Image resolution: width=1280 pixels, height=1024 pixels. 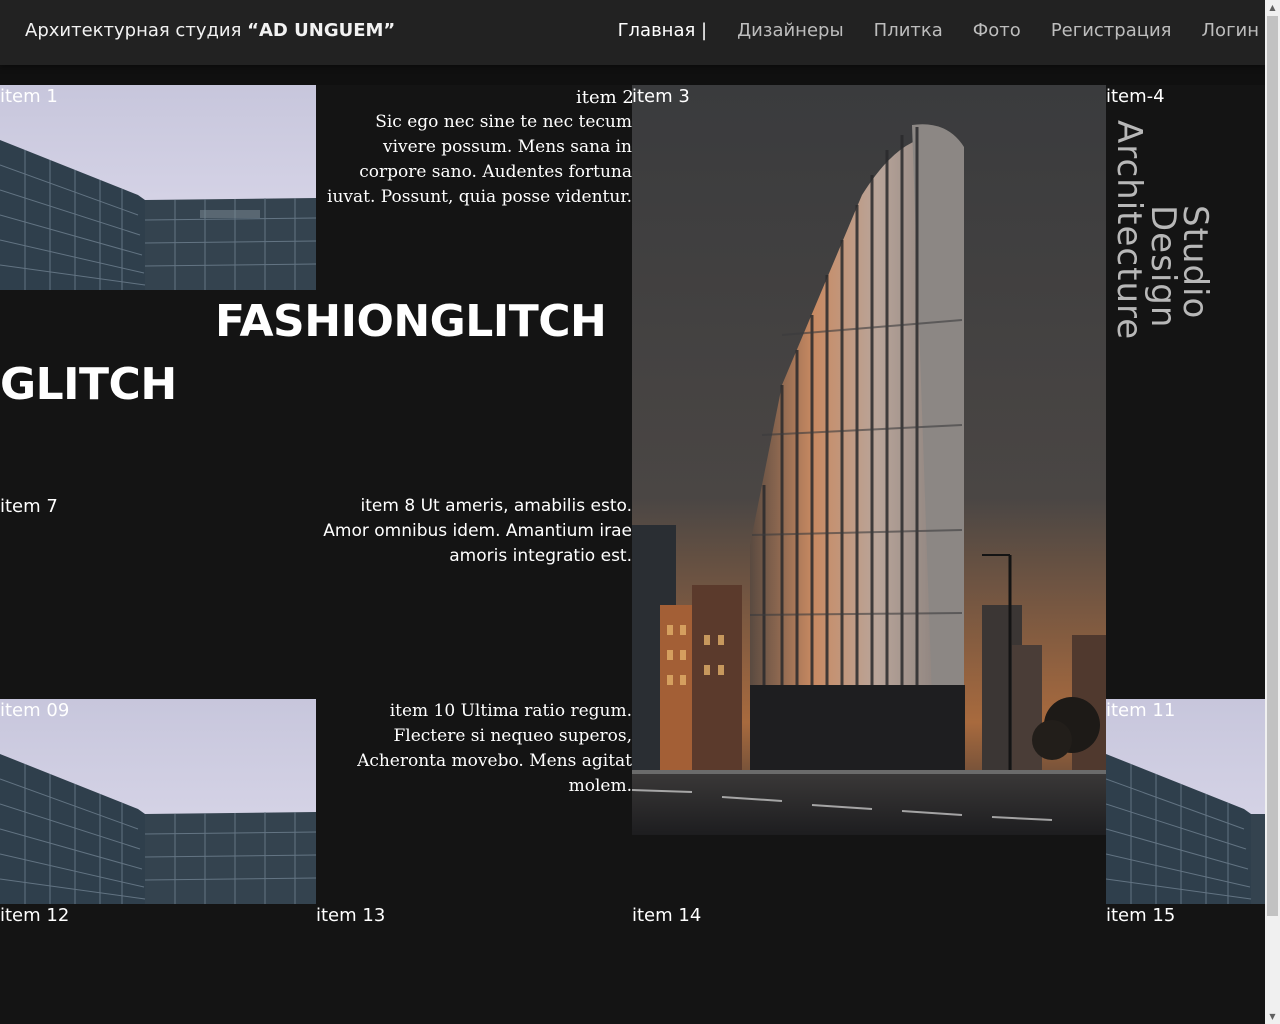 I want to click on vertical-studio-text: Studio Design Architecture, so click(x=1185, y=225).